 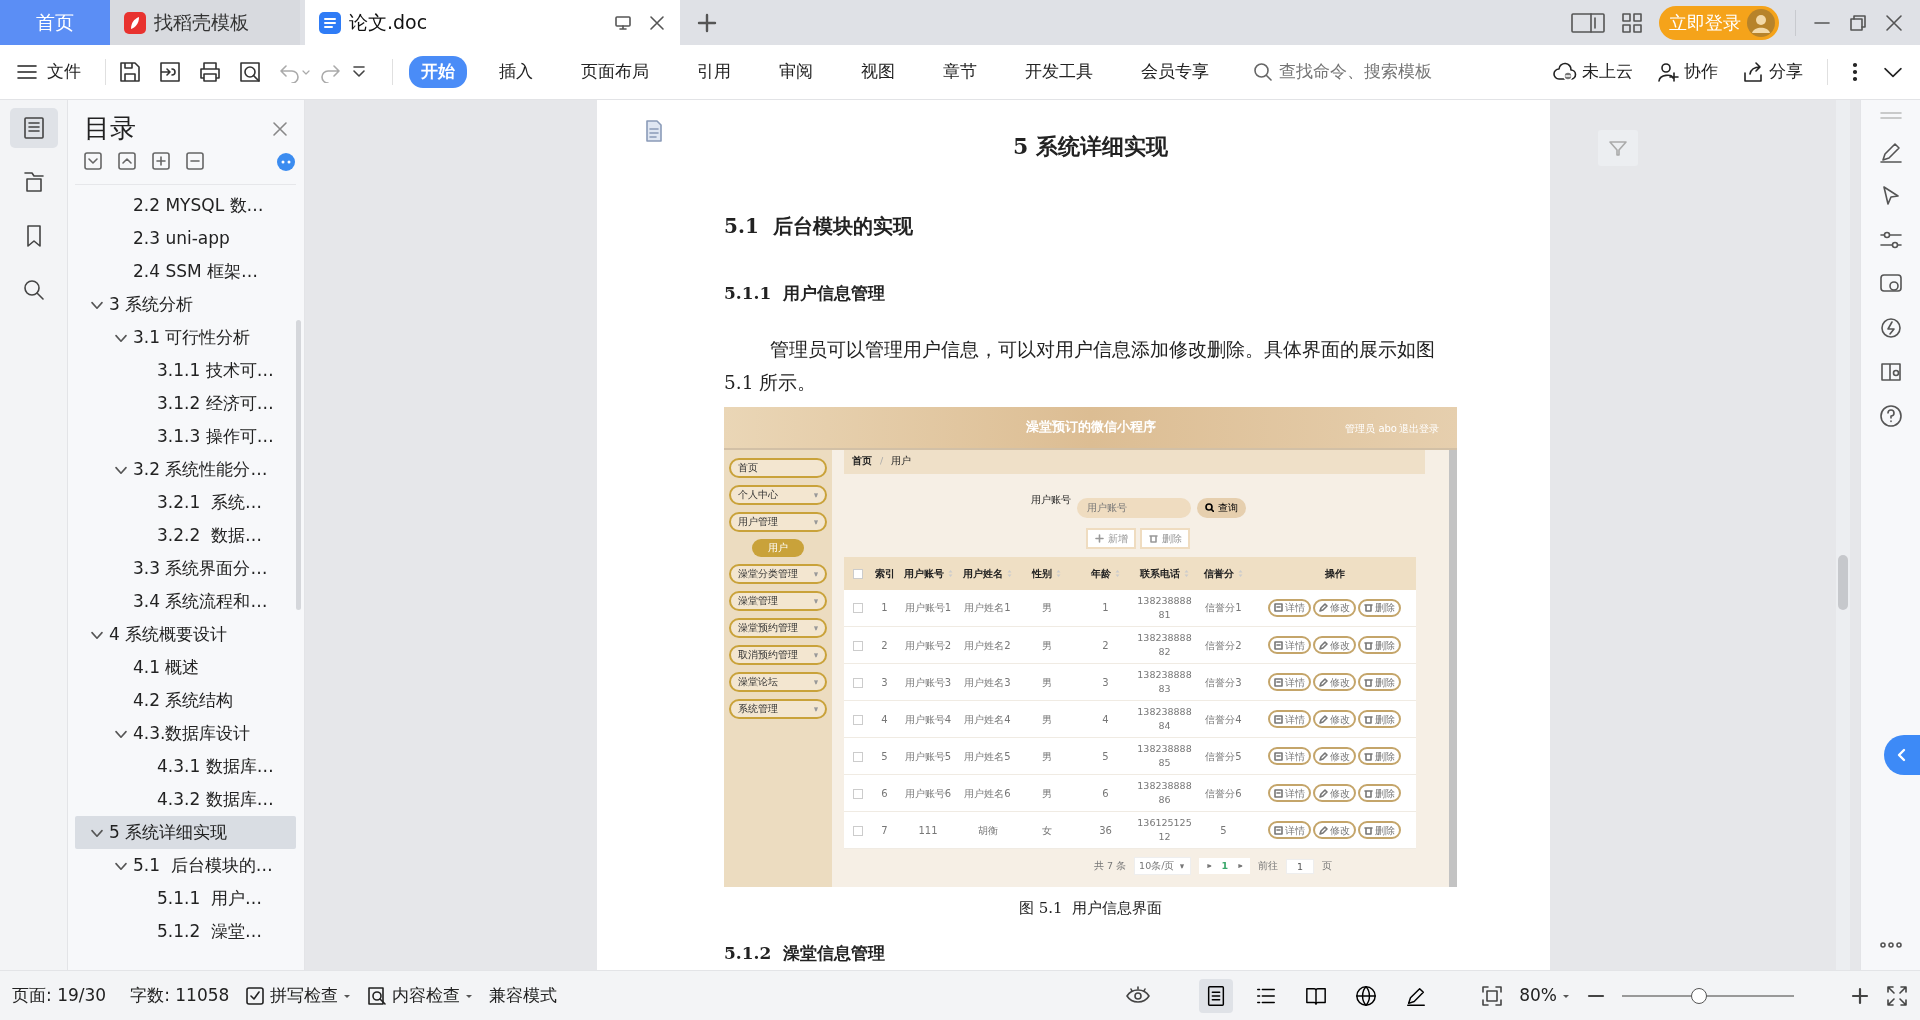 I want to click on assistant-icon, so click(x=286, y=161).